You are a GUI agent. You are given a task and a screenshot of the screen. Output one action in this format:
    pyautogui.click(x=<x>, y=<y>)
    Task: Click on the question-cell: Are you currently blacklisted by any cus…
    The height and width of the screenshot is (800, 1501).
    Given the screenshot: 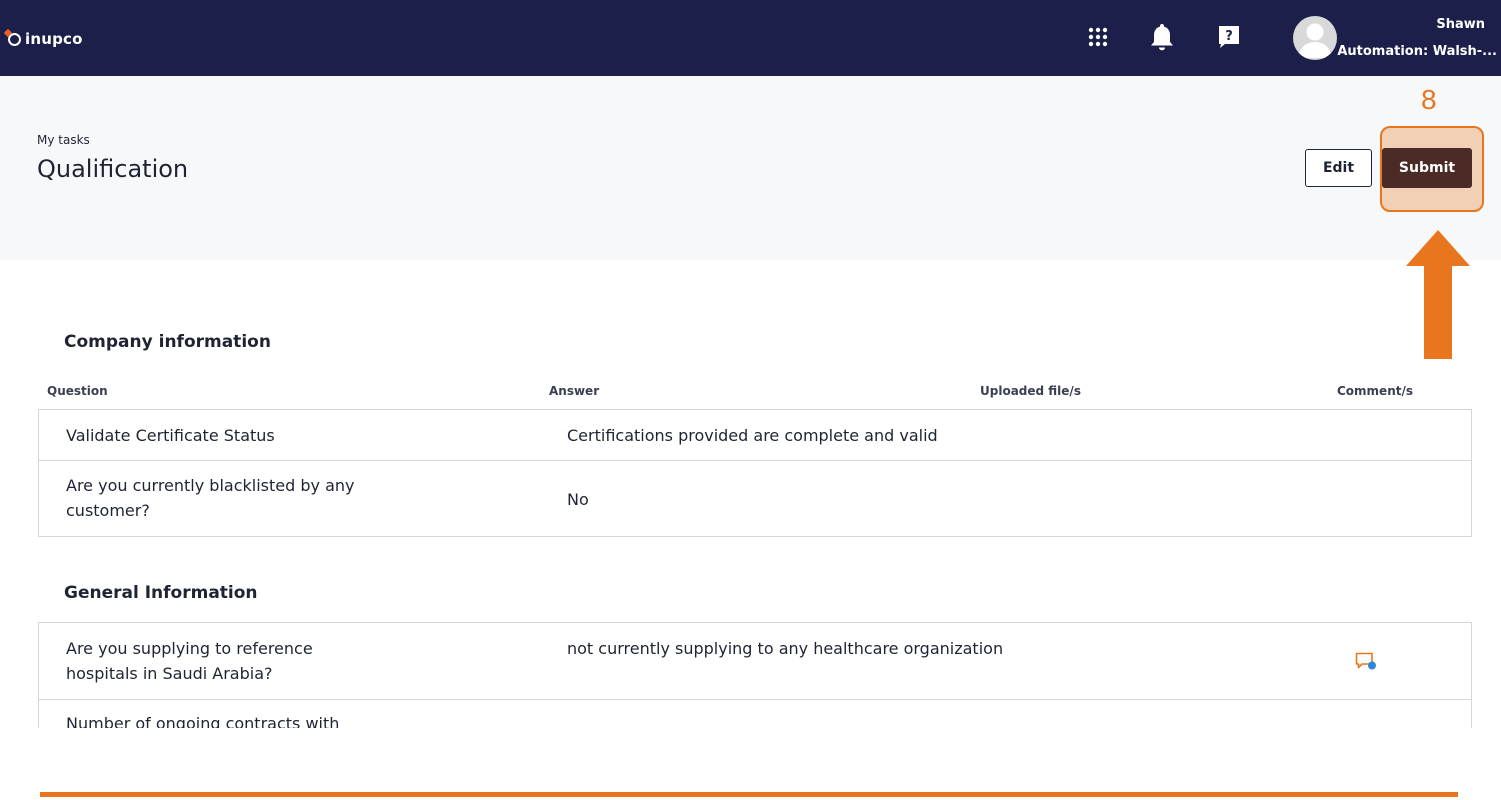 What is the action you would take?
    pyautogui.click(x=210, y=498)
    